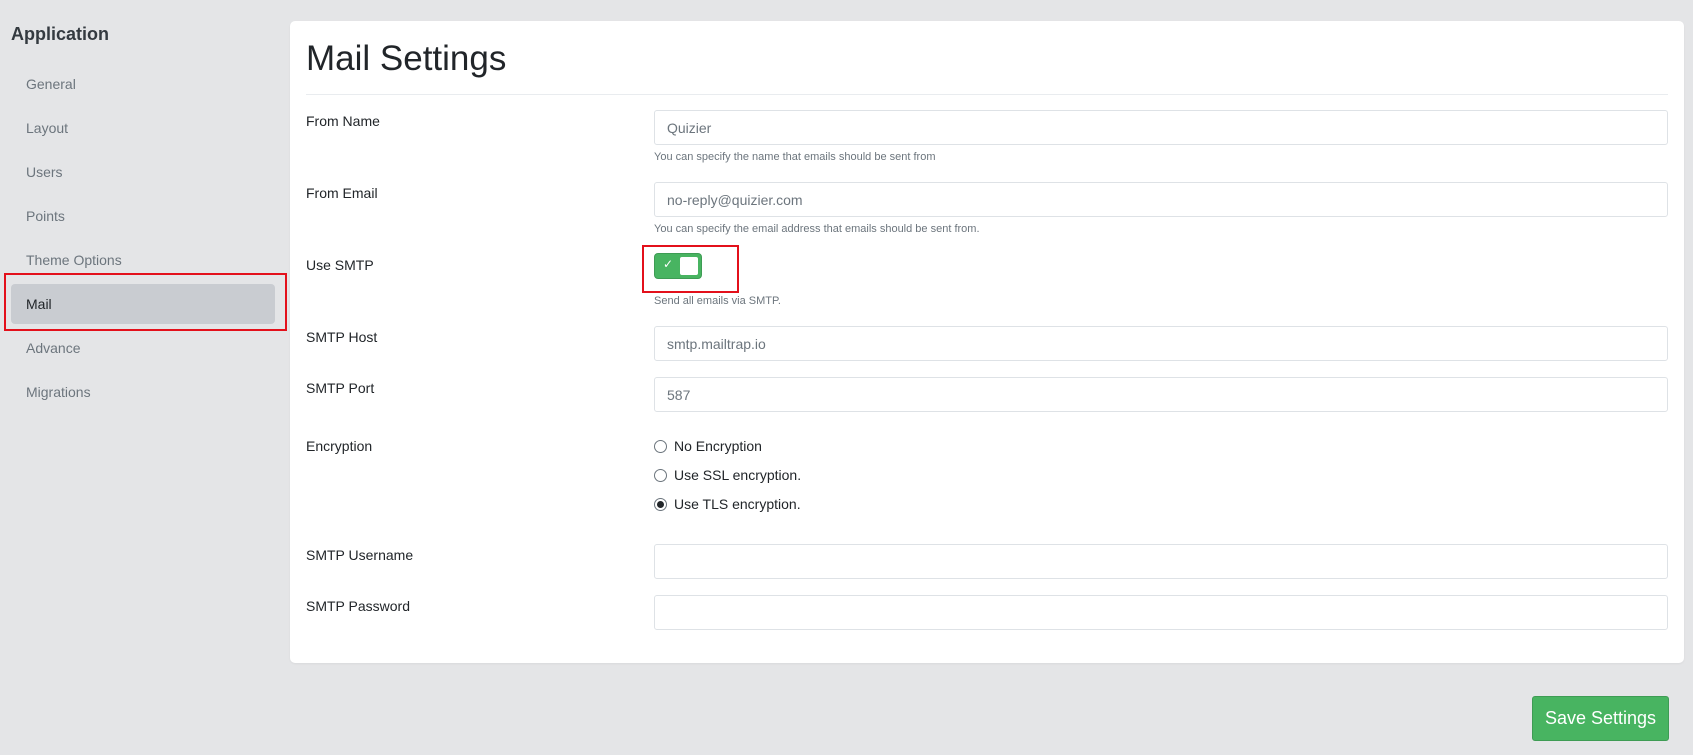  I want to click on sidebar-item-points: Points, so click(143, 216).